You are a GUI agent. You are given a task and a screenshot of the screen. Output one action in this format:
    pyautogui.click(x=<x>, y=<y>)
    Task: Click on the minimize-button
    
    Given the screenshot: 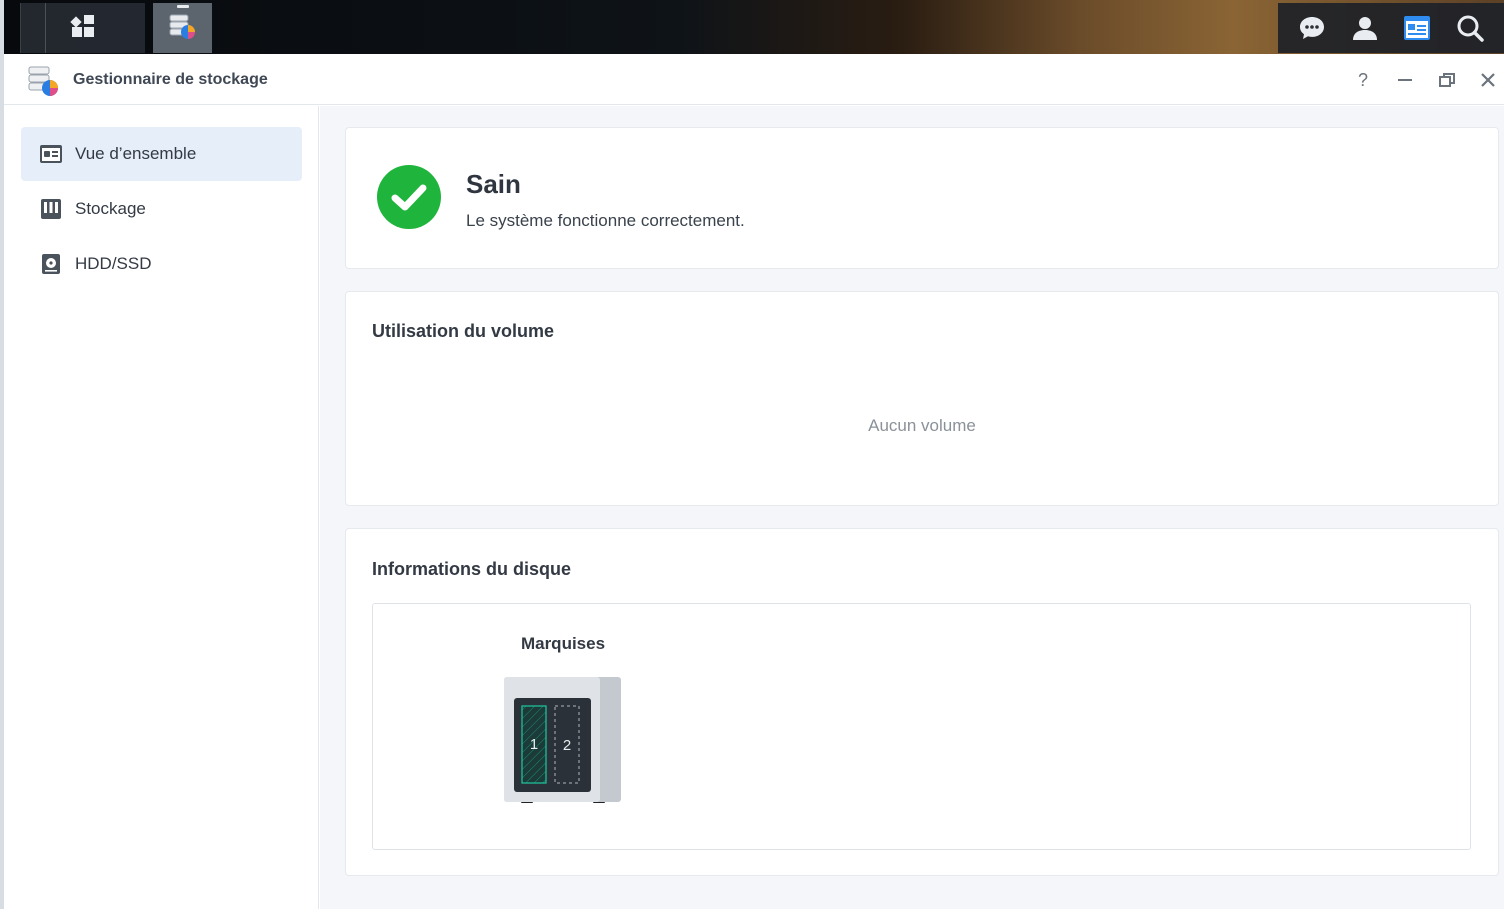 What is the action you would take?
    pyautogui.click(x=1405, y=80)
    